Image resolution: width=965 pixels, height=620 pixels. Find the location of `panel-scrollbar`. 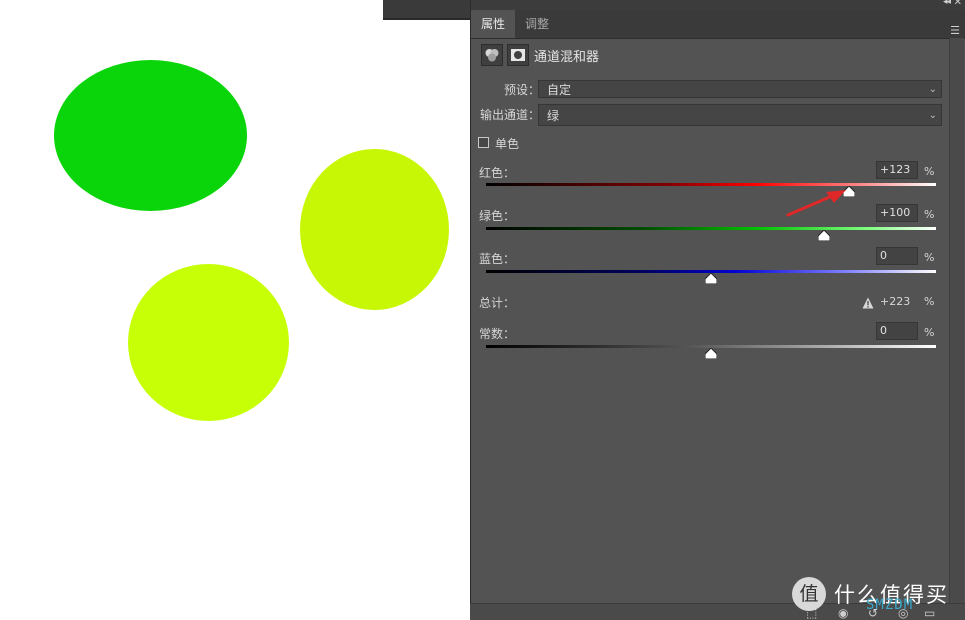

panel-scrollbar is located at coordinates (956, 320).